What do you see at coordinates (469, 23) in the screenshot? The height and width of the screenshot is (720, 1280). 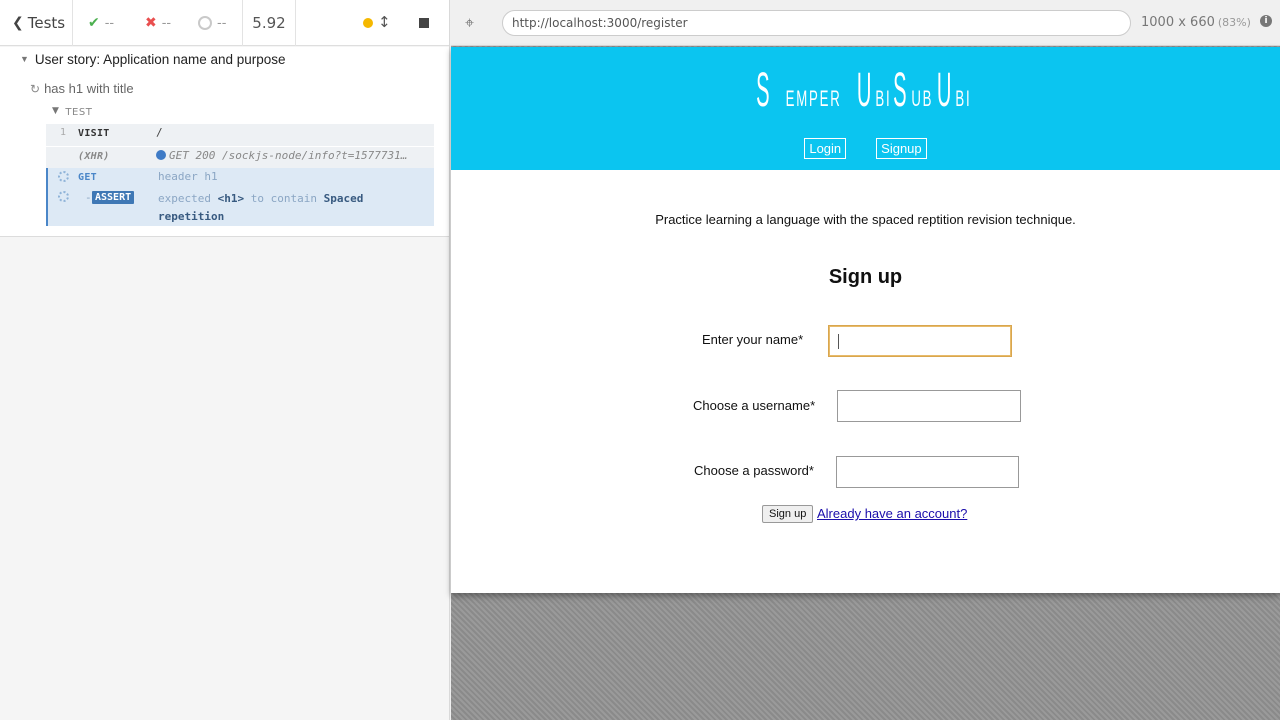 I see `selector-playground-icon: ⌖` at bounding box center [469, 23].